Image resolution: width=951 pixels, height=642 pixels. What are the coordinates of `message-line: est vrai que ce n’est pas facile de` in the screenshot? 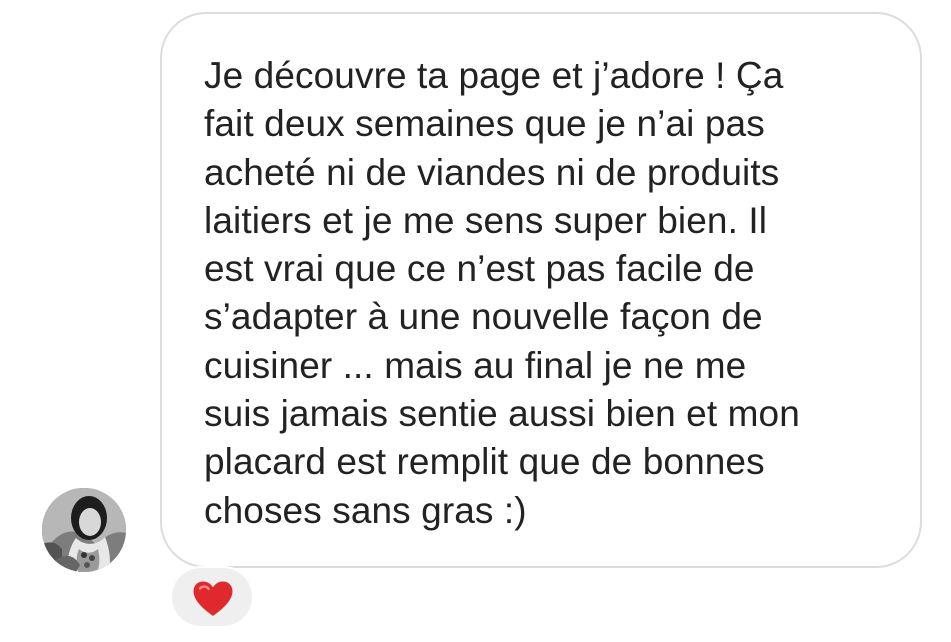 It's located at (479, 269).